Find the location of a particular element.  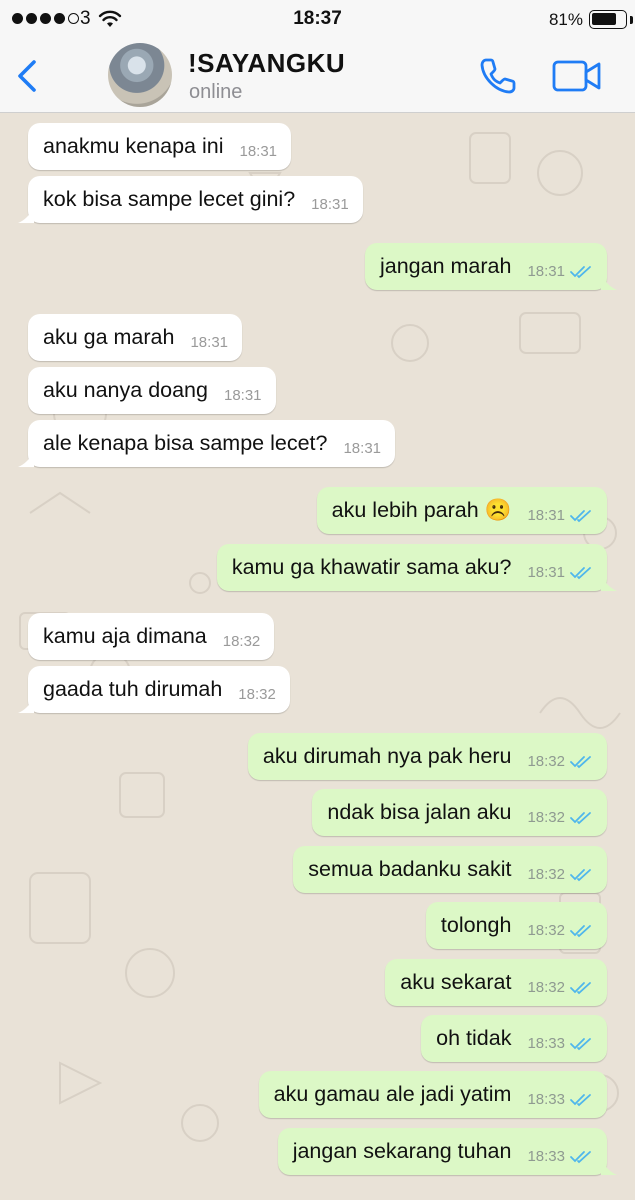

message-text: aku sekarat is located at coordinates (456, 982).